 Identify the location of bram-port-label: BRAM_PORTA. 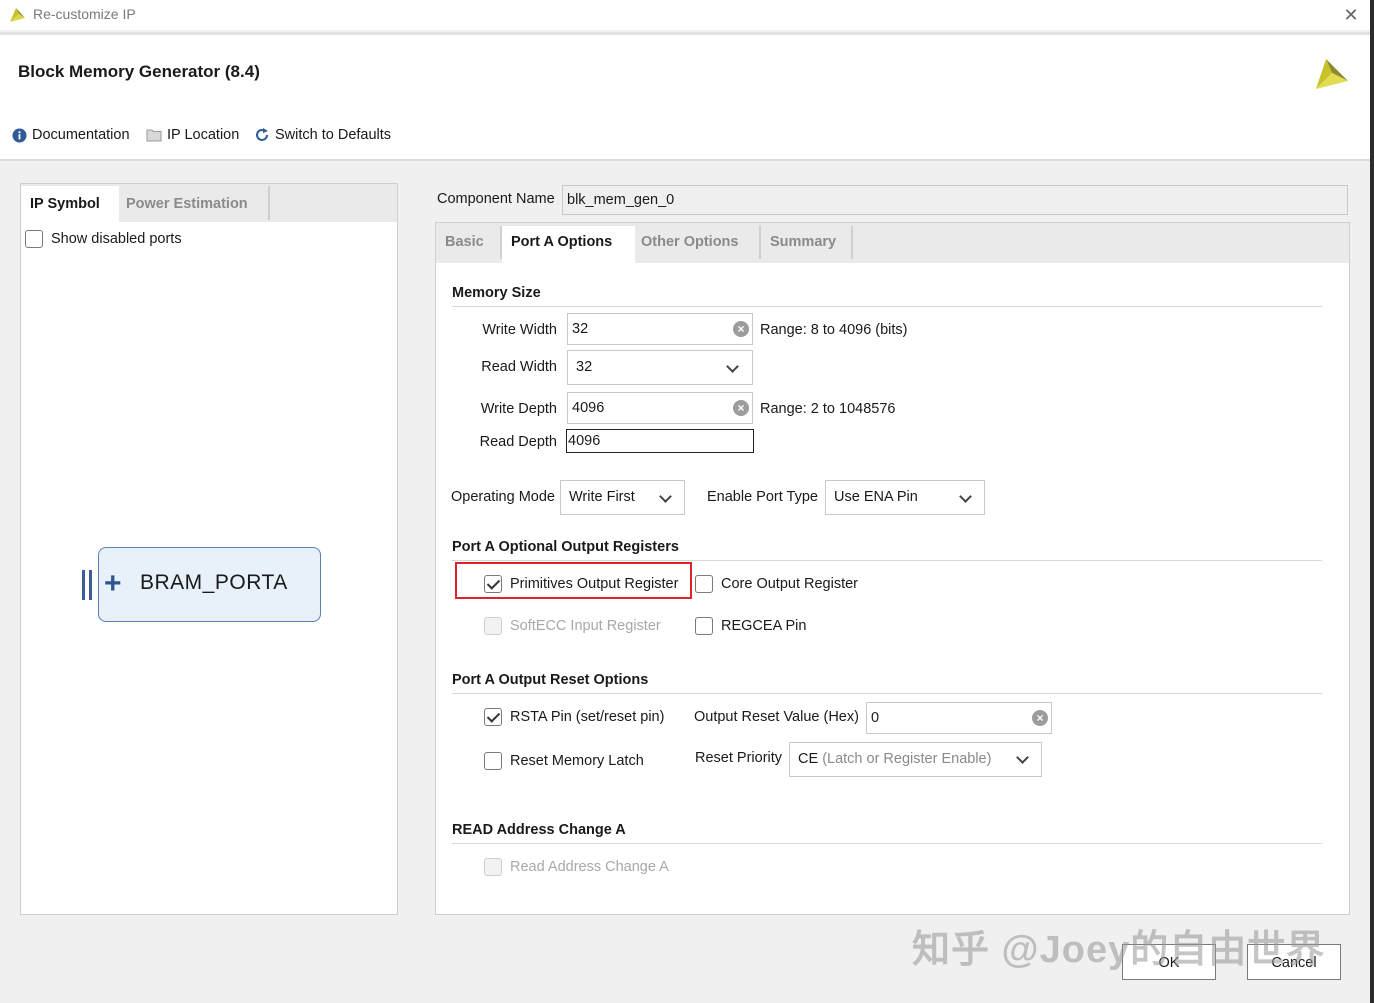
(214, 582).